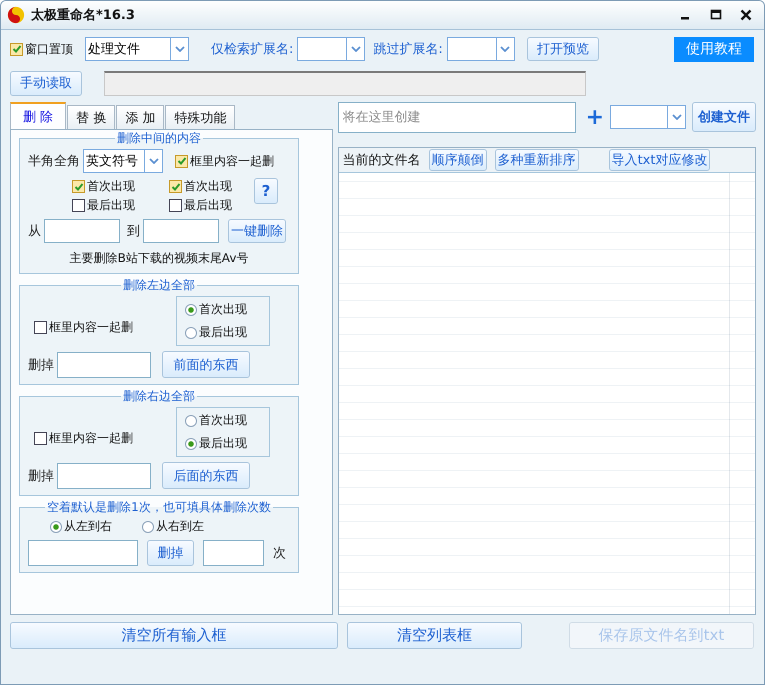  I want to click on skip-extension-label: 跳过扩展名:, so click(408, 49).